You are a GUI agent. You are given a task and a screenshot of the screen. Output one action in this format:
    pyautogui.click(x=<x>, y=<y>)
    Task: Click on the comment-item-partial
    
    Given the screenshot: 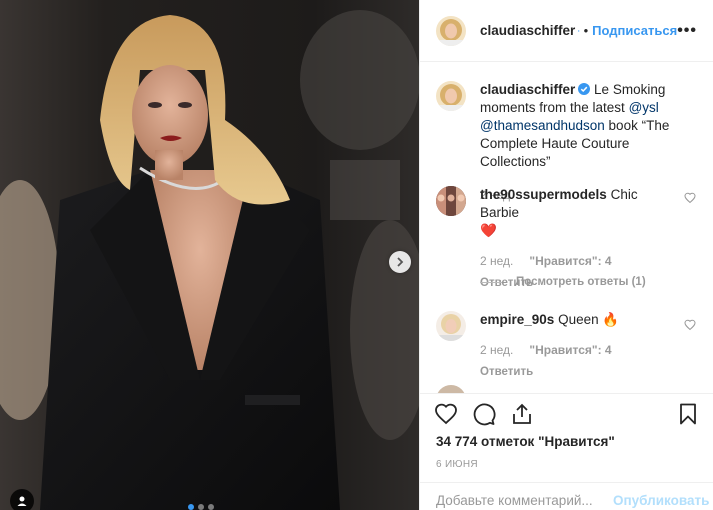 What is the action you would take?
    pyautogui.click(x=571, y=389)
    